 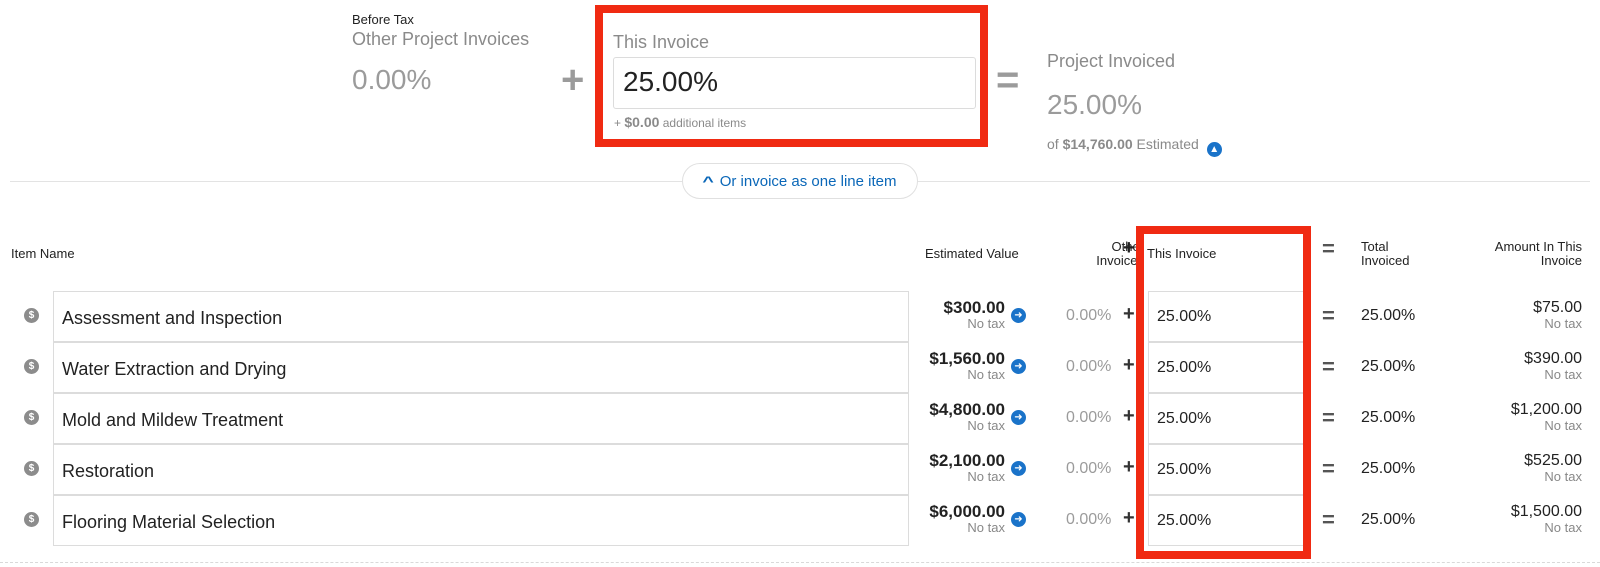 What do you see at coordinates (1182, 253) in the screenshot?
I see `header-this-invoice: This Invoice` at bounding box center [1182, 253].